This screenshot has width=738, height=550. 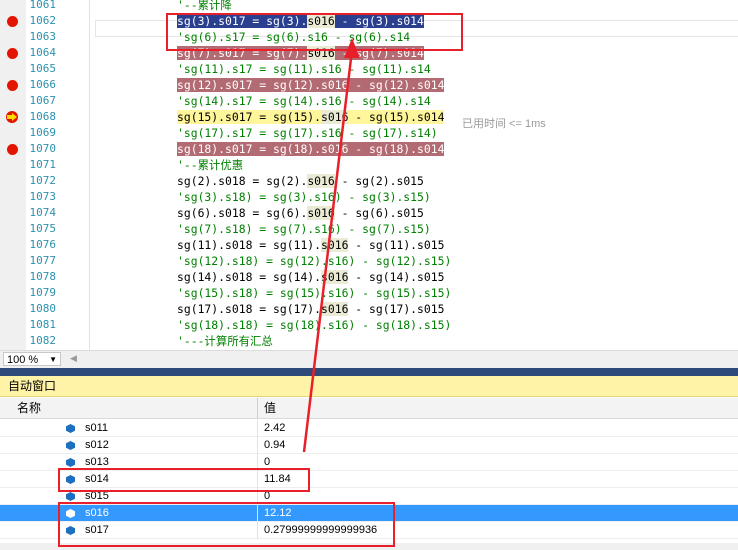 What do you see at coordinates (331, 245) in the screenshot?
I see `annotation-arrow` at bounding box center [331, 245].